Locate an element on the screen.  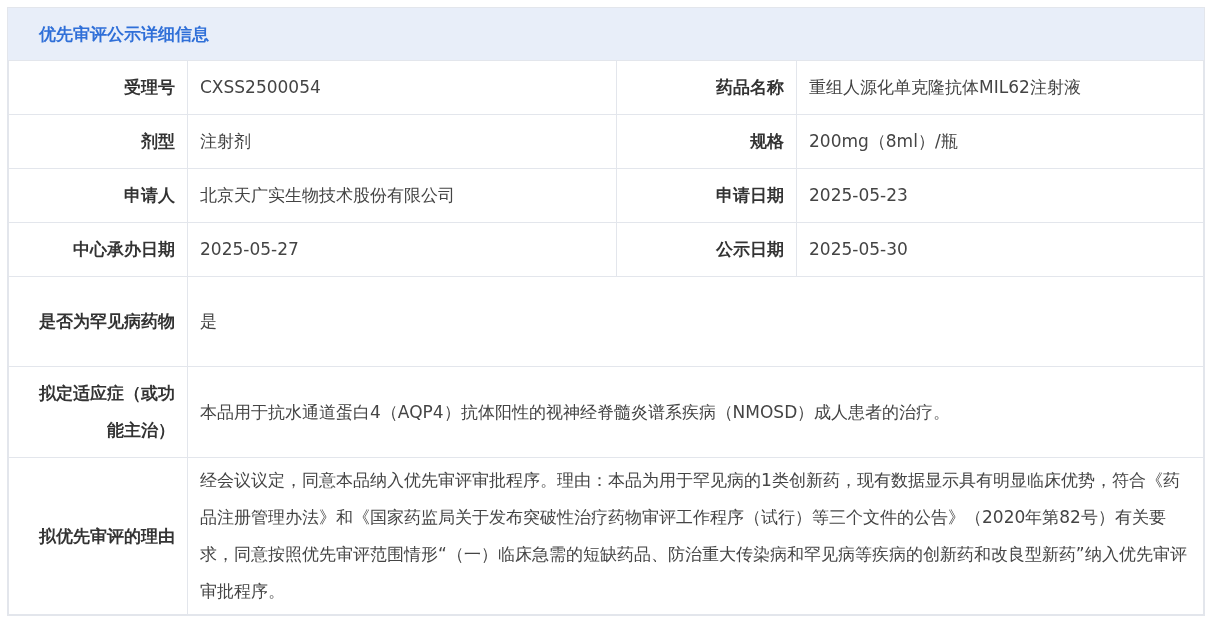
field-value: 重组人源化单克隆抗体MIL62注射液 is located at coordinates (1000, 87).